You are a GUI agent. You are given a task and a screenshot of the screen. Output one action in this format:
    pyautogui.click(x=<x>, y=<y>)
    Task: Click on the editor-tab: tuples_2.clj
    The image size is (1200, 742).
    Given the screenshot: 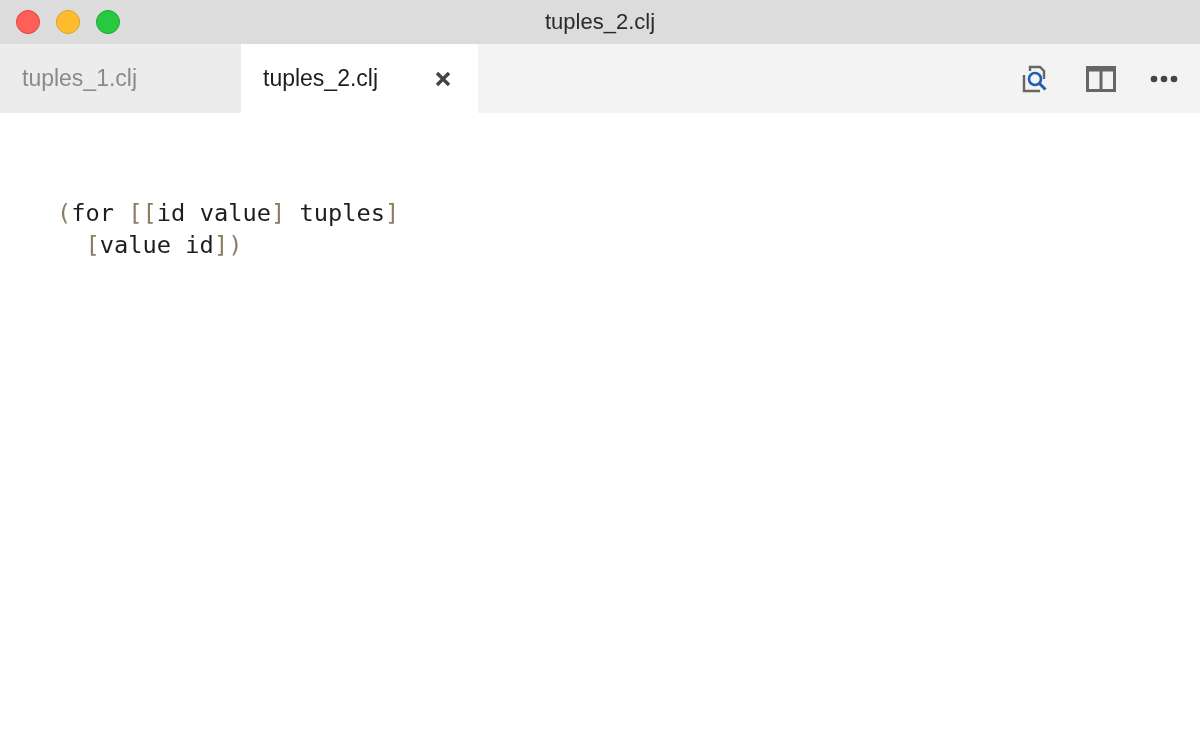 What is the action you would take?
    pyautogui.click(x=359, y=78)
    